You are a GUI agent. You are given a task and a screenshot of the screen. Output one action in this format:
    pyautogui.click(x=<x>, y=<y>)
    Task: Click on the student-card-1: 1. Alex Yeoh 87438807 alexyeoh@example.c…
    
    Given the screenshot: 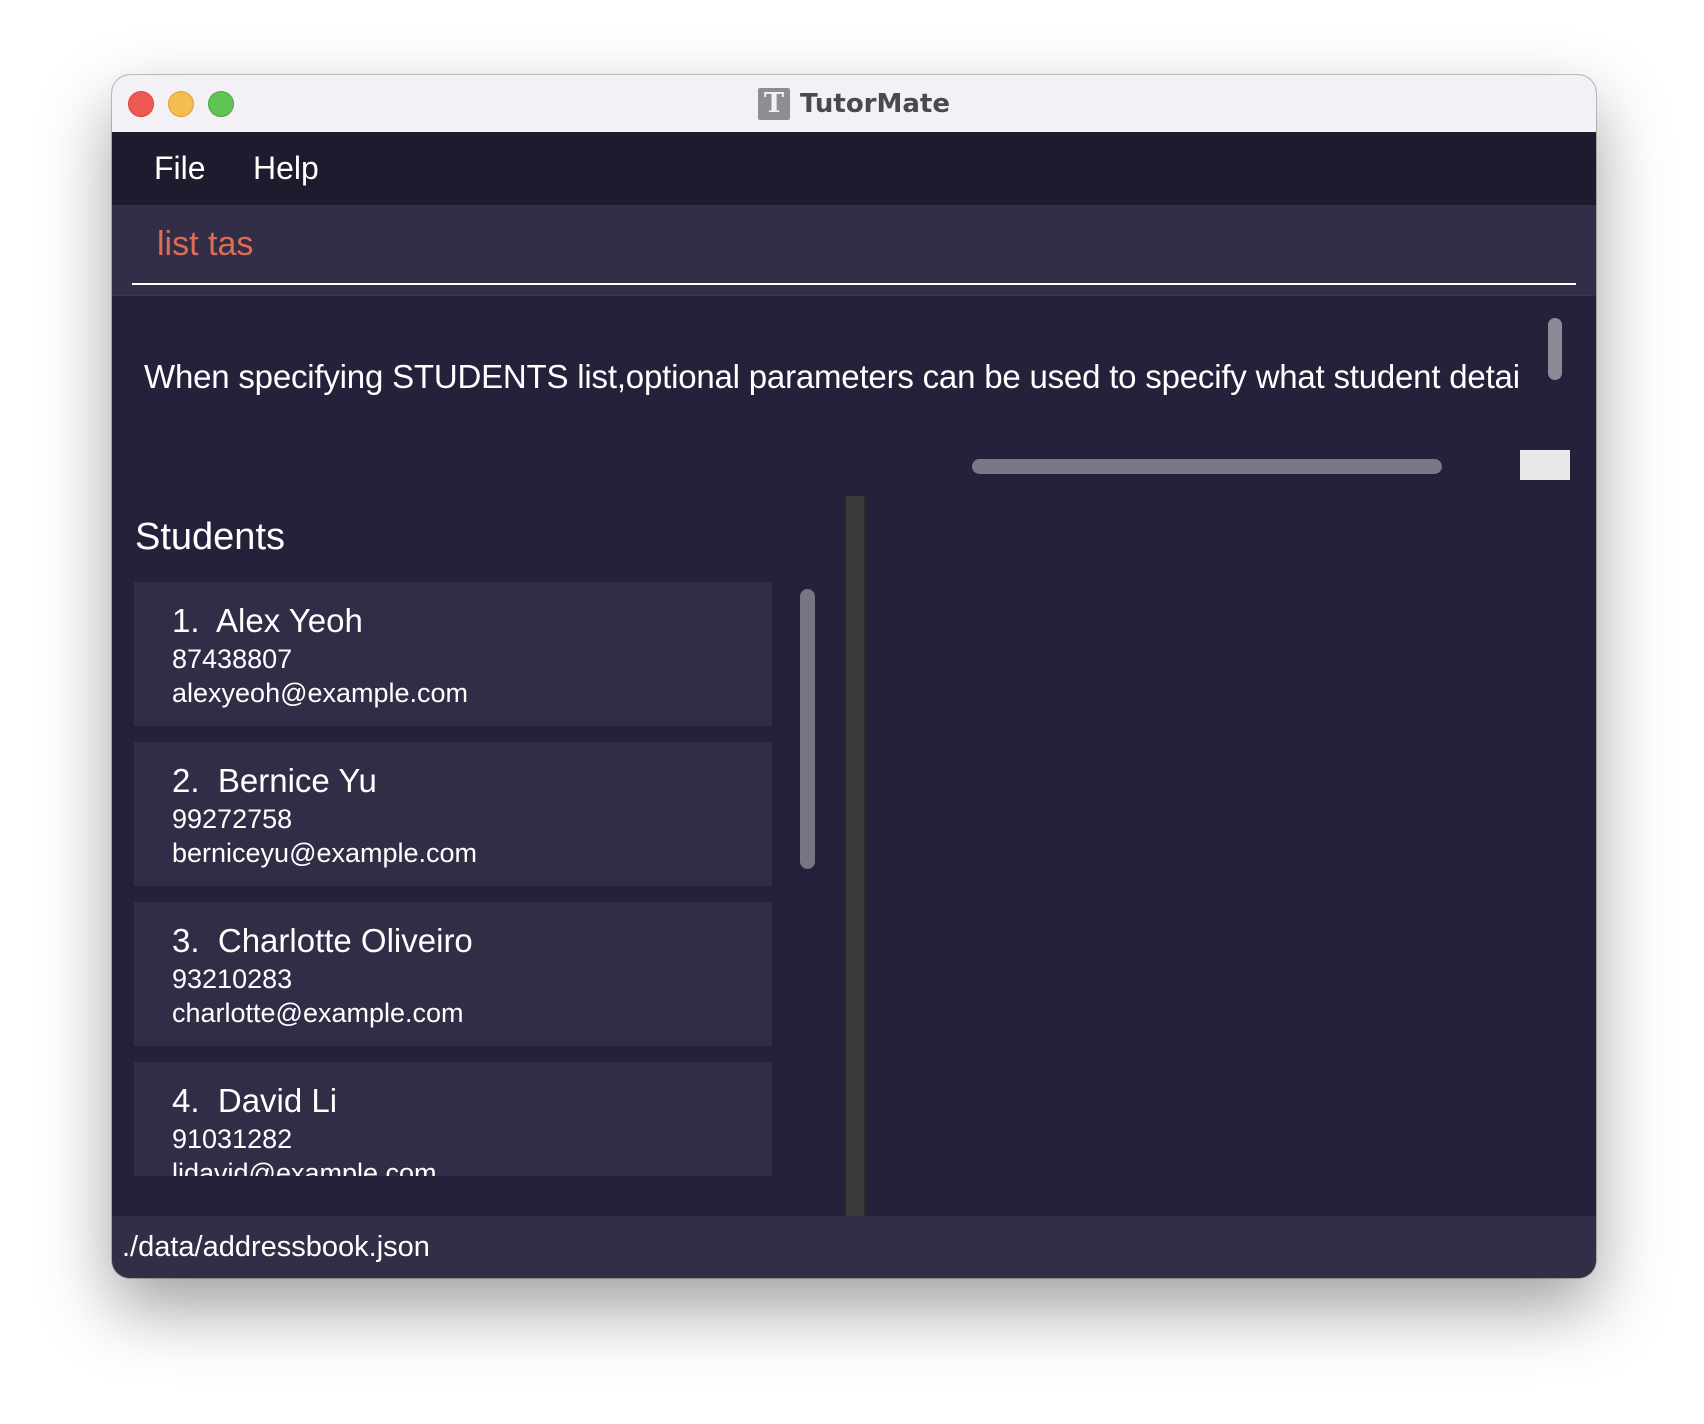 What is the action you would take?
    pyautogui.click(x=453, y=654)
    